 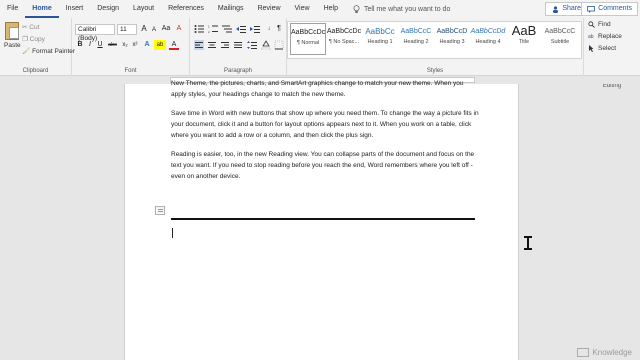 What do you see at coordinates (615, 8) in the screenshot?
I see `comments-label: Comments` at bounding box center [615, 8].